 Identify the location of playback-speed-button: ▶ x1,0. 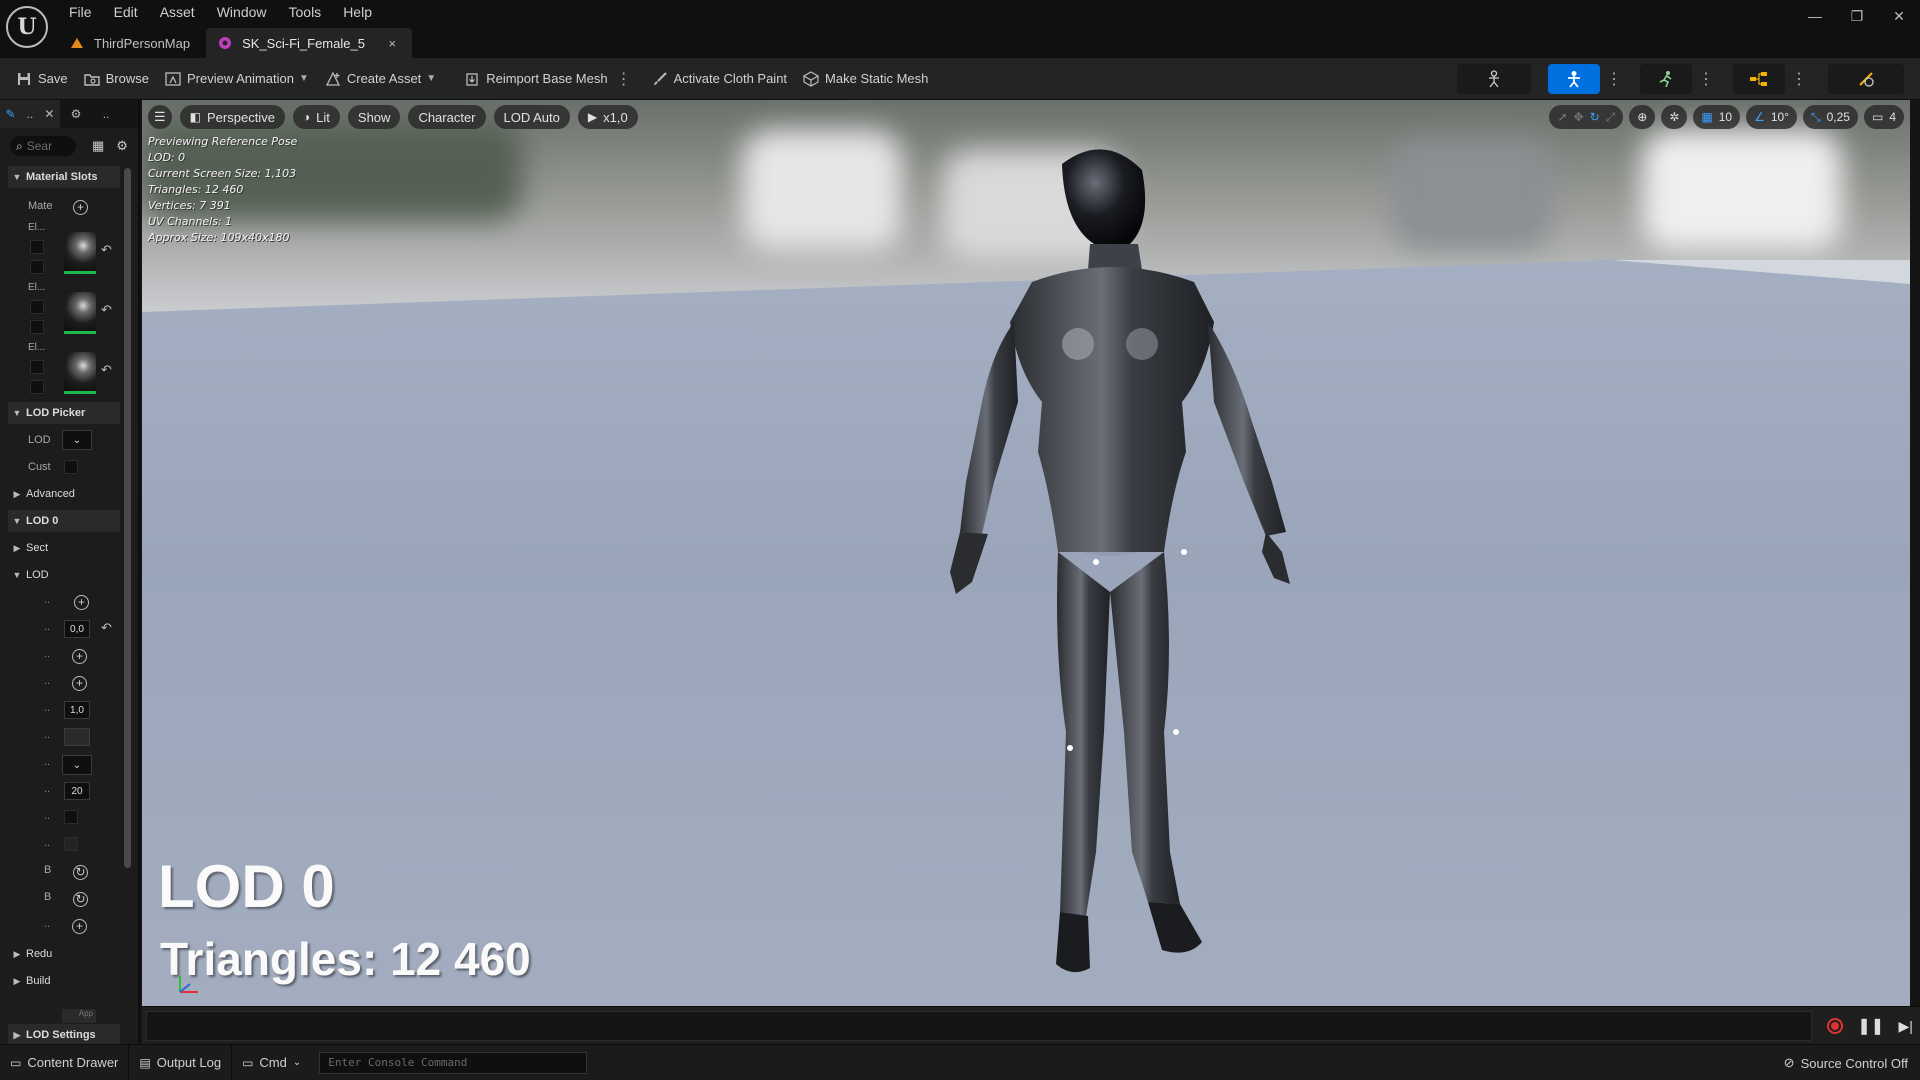
(607, 117).